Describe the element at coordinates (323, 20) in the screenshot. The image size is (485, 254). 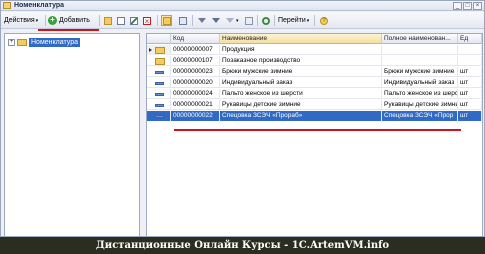
I see `help-icon: ?` at that location.